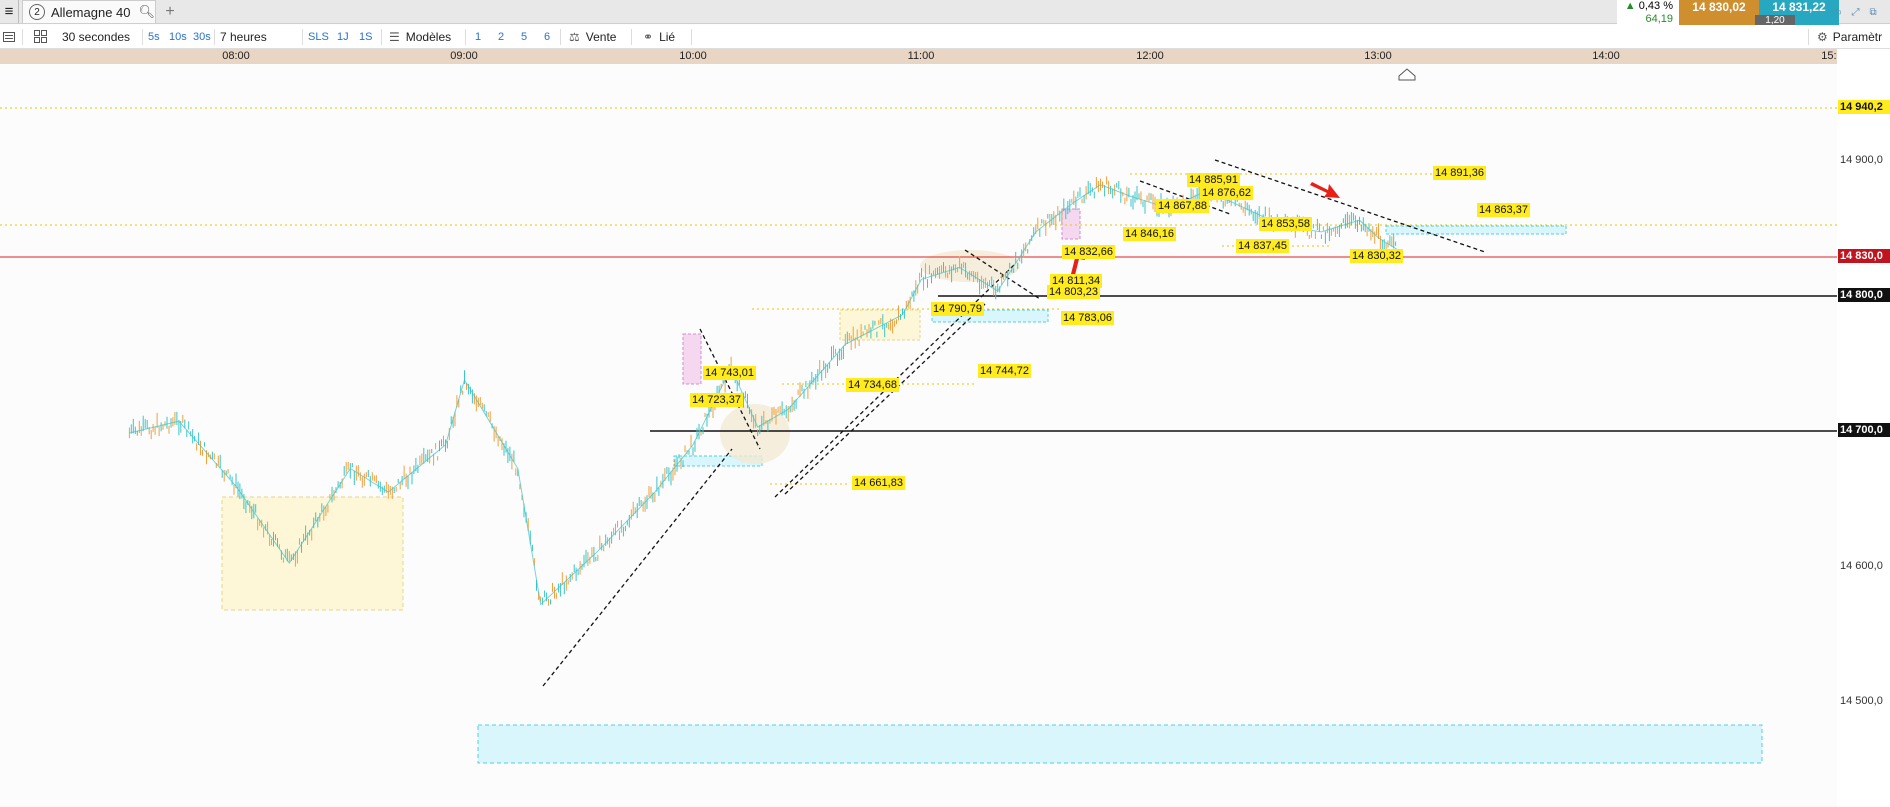 The height and width of the screenshot is (807, 1890). What do you see at coordinates (1857, 36) in the screenshot?
I see `settings-label: Paramètr` at bounding box center [1857, 36].